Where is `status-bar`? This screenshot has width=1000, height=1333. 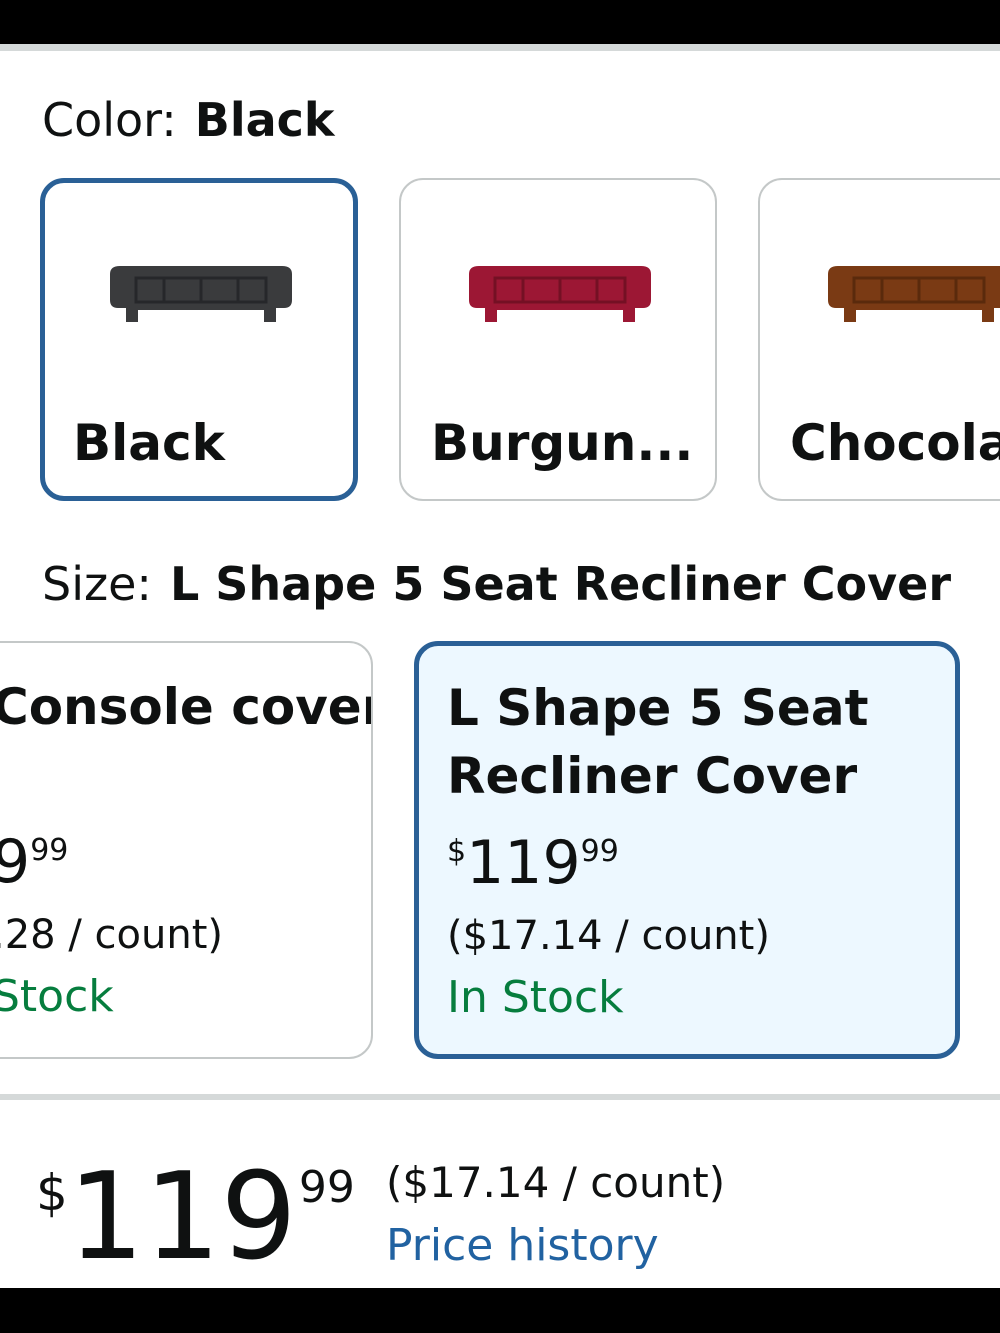
status-bar is located at coordinates (500, 22).